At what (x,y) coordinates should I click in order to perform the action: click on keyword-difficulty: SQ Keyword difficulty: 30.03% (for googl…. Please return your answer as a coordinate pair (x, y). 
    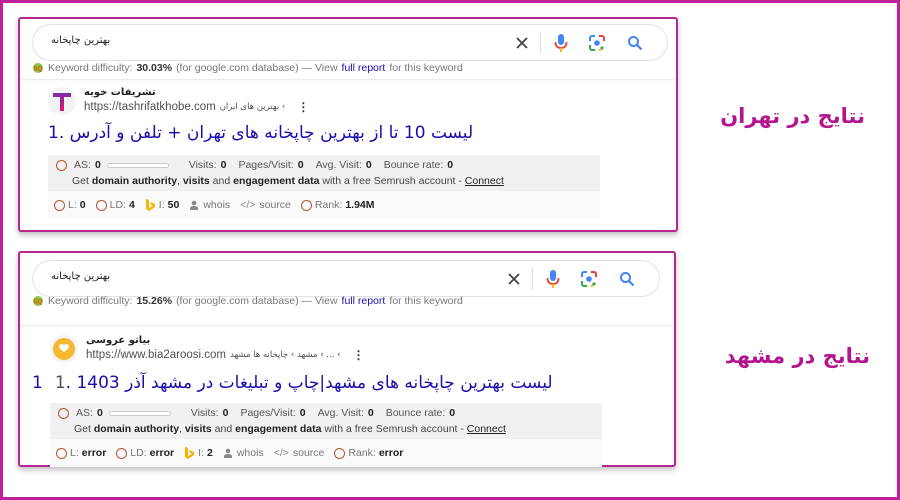
    Looking at the image, I should click on (247, 68).